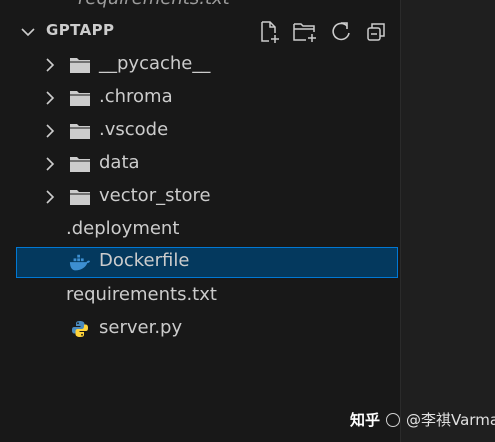 This screenshot has height=442, width=495. I want to click on docker-icon, so click(80, 262).